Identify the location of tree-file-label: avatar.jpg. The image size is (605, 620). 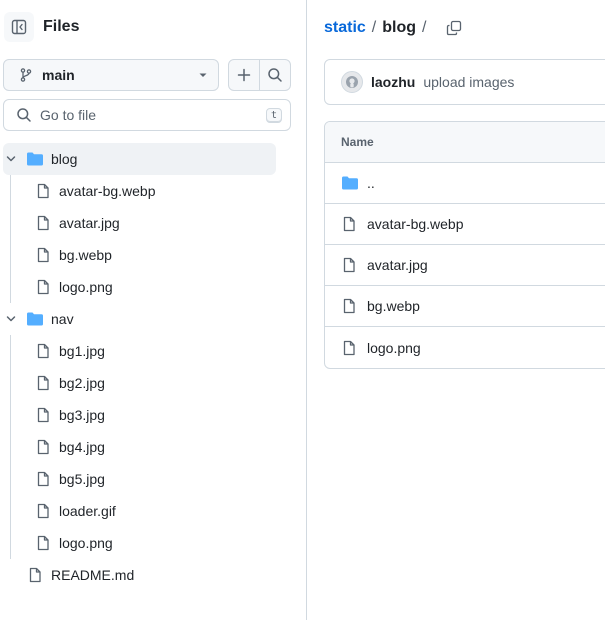
(89, 223).